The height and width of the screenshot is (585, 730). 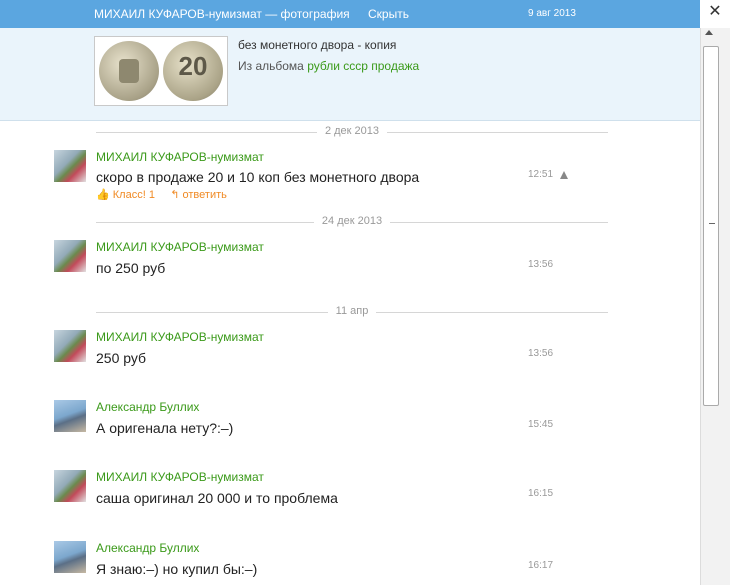 I want to click on date-separator-label: 2 дек 2013, so click(x=352, y=131).